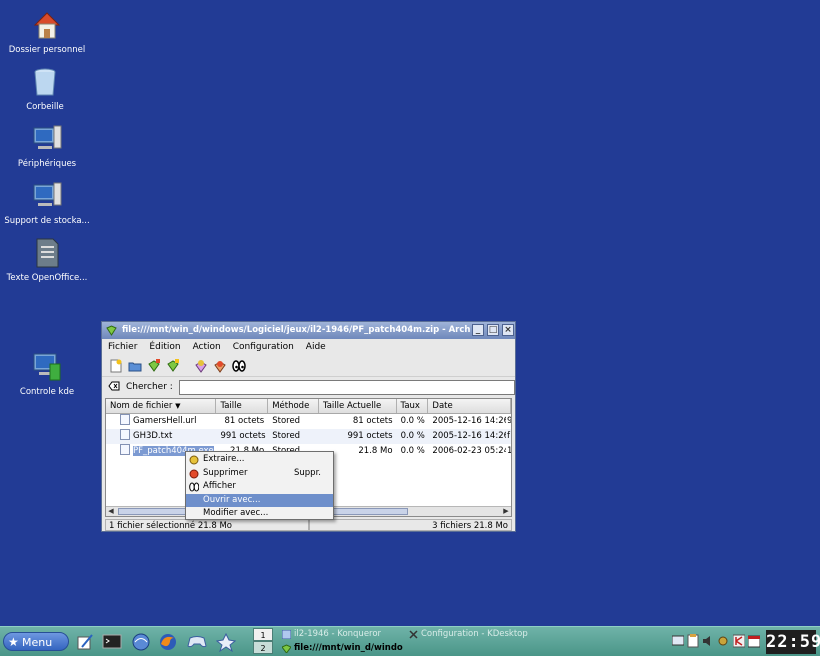 This screenshot has width=820, height=656. What do you see at coordinates (358, 406) in the screenshot?
I see `column-header-actual-size: Taille Actuelle` at bounding box center [358, 406].